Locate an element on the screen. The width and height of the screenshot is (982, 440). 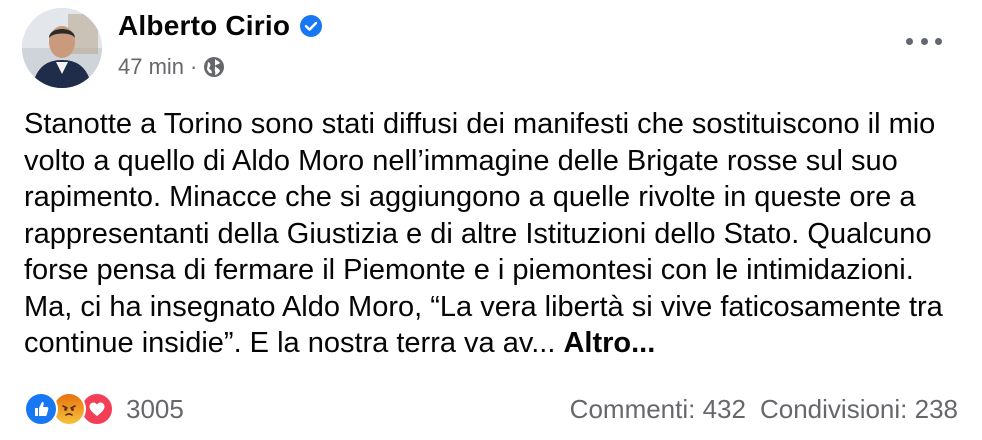
shares-count-link: Condivisioni: 238 is located at coordinates (859, 409).